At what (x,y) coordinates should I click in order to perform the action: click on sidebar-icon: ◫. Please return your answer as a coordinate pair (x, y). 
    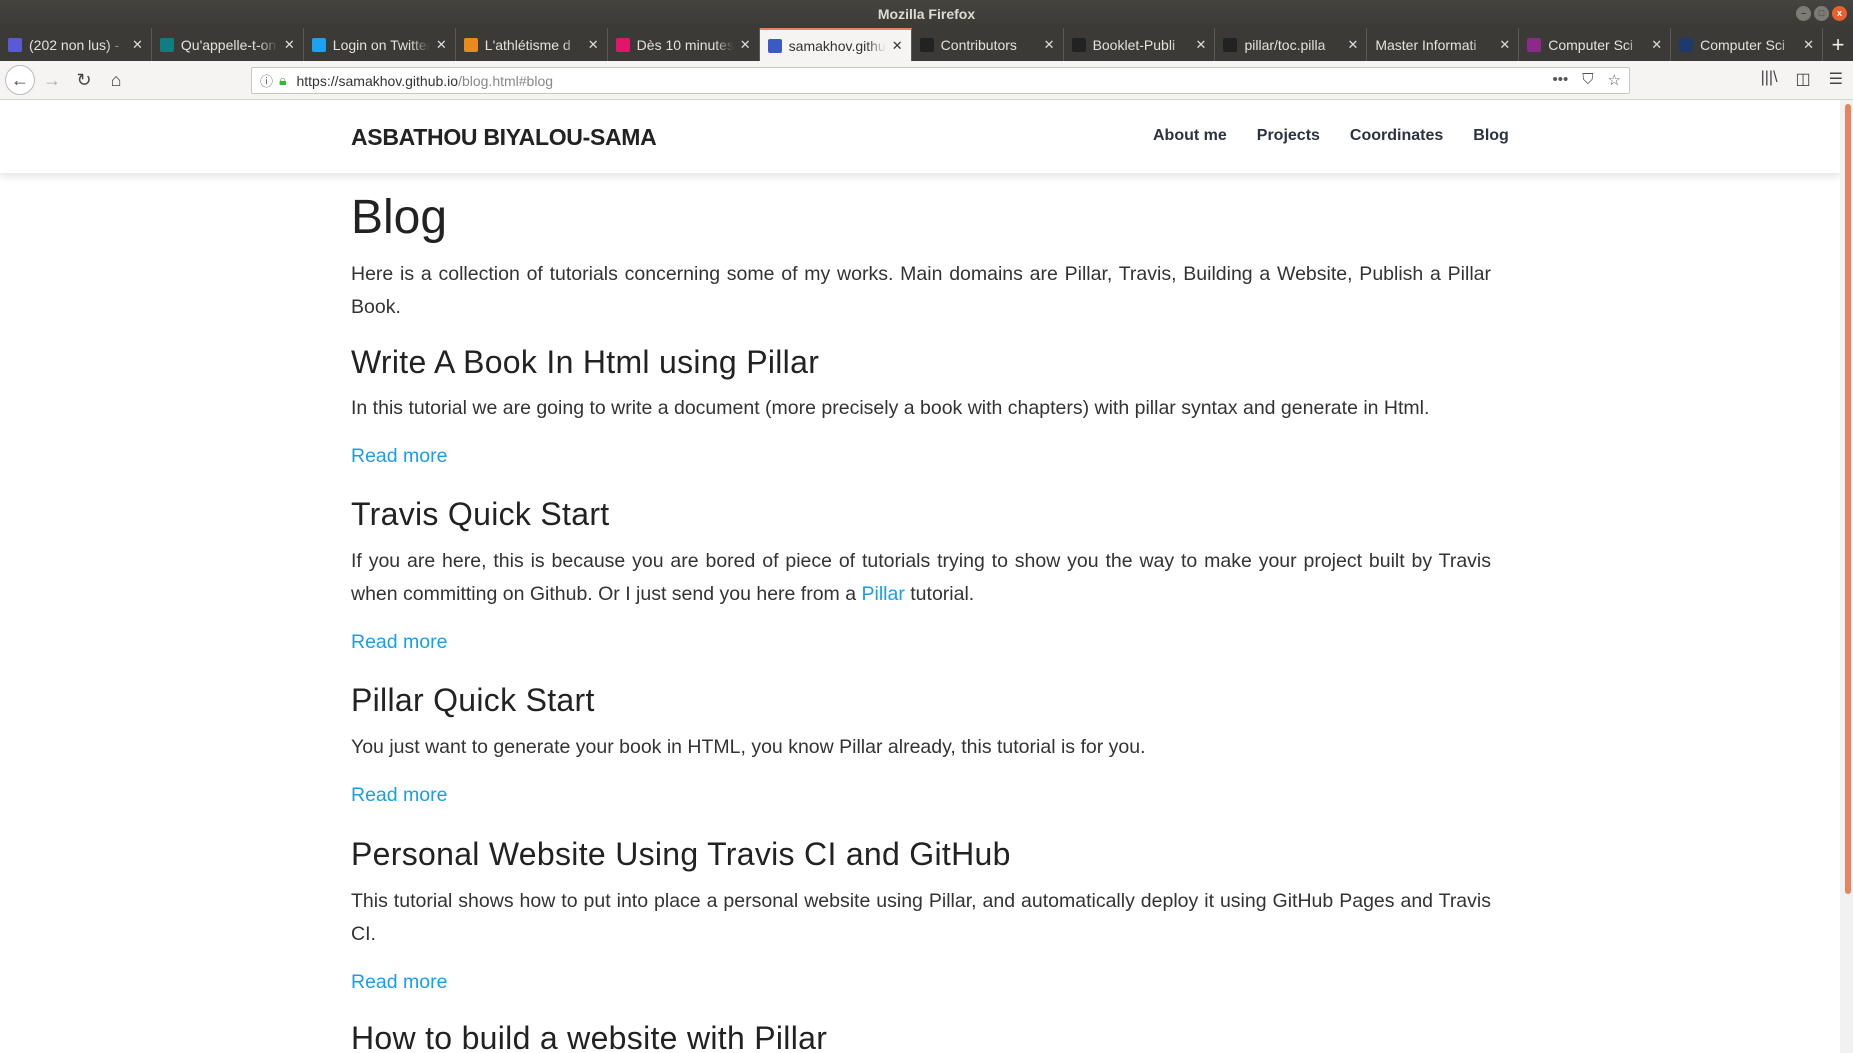
    Looking at the image, I should click on (1803, 79).